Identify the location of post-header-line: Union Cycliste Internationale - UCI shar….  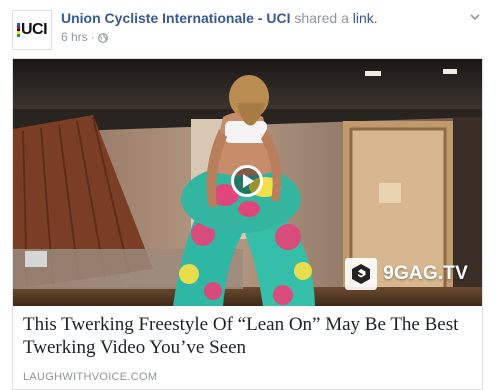
(219, 18).